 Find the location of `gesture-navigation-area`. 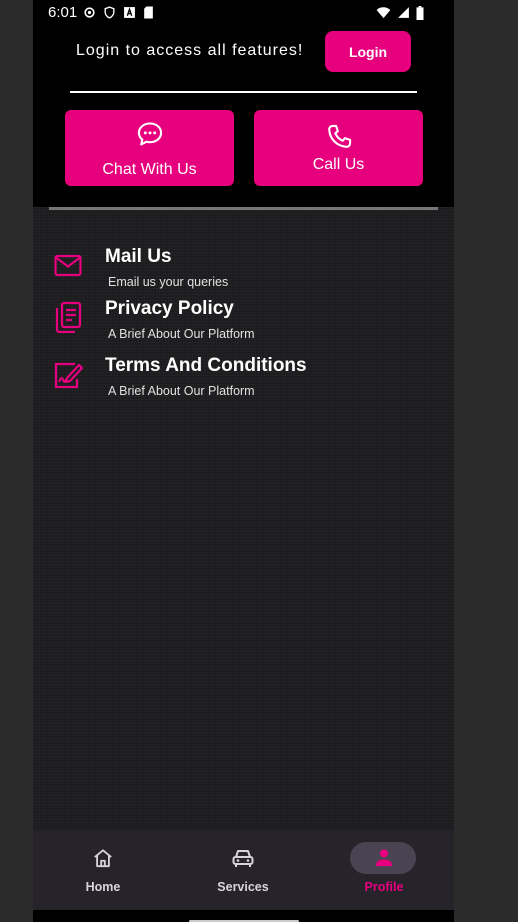

gesture-navigation-area is located at coordinates (243, 916).